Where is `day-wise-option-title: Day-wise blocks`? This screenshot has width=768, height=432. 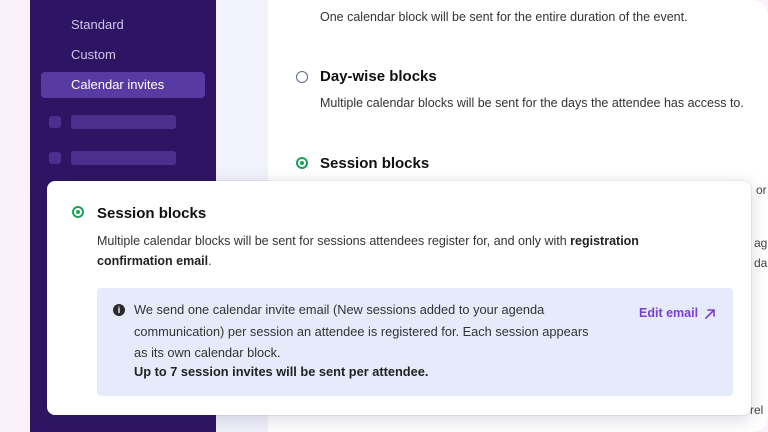 day-wise-option-title: Day-wise blocks is located at coordinates (378, 76).